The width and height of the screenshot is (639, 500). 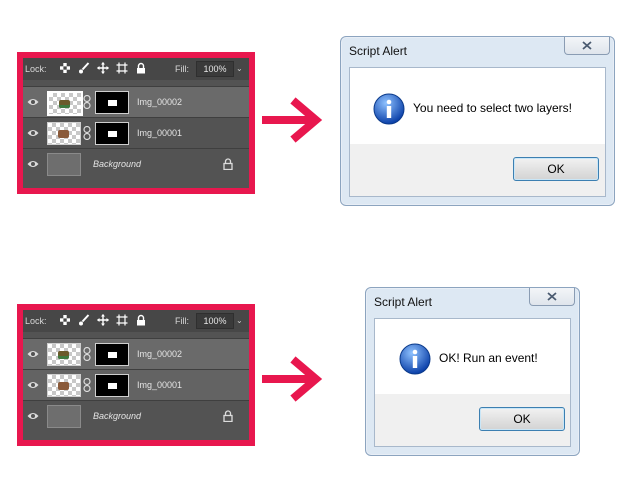 I want to click on dialog-body: You need to select two layers! OK, so click(x=477, y=132).